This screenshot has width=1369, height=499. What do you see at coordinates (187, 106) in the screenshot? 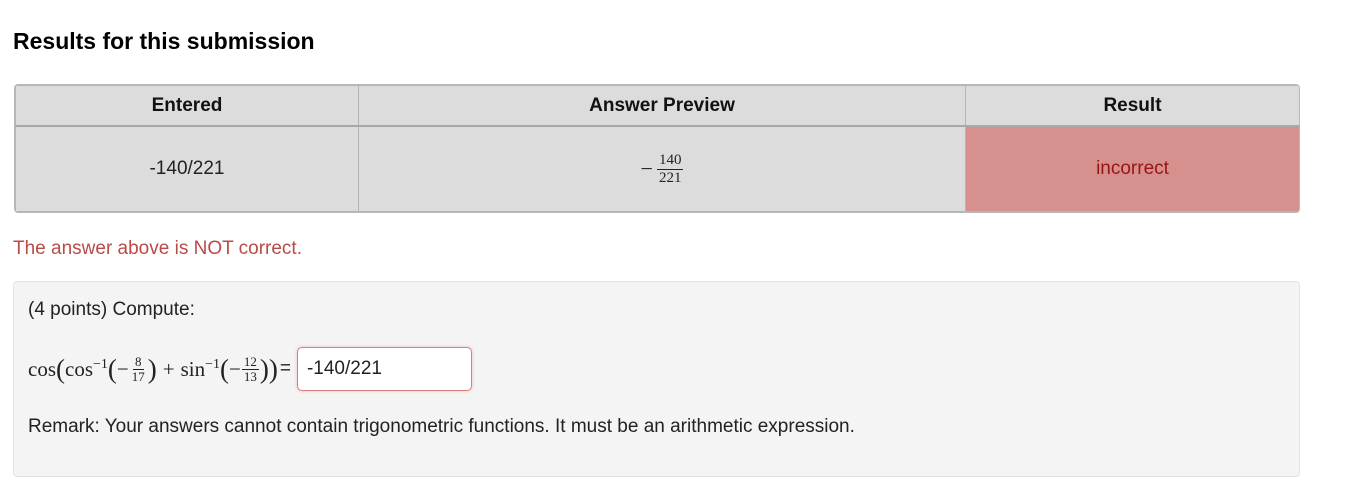
I see `header-entered: Entered` at bounding box center [187, 106].